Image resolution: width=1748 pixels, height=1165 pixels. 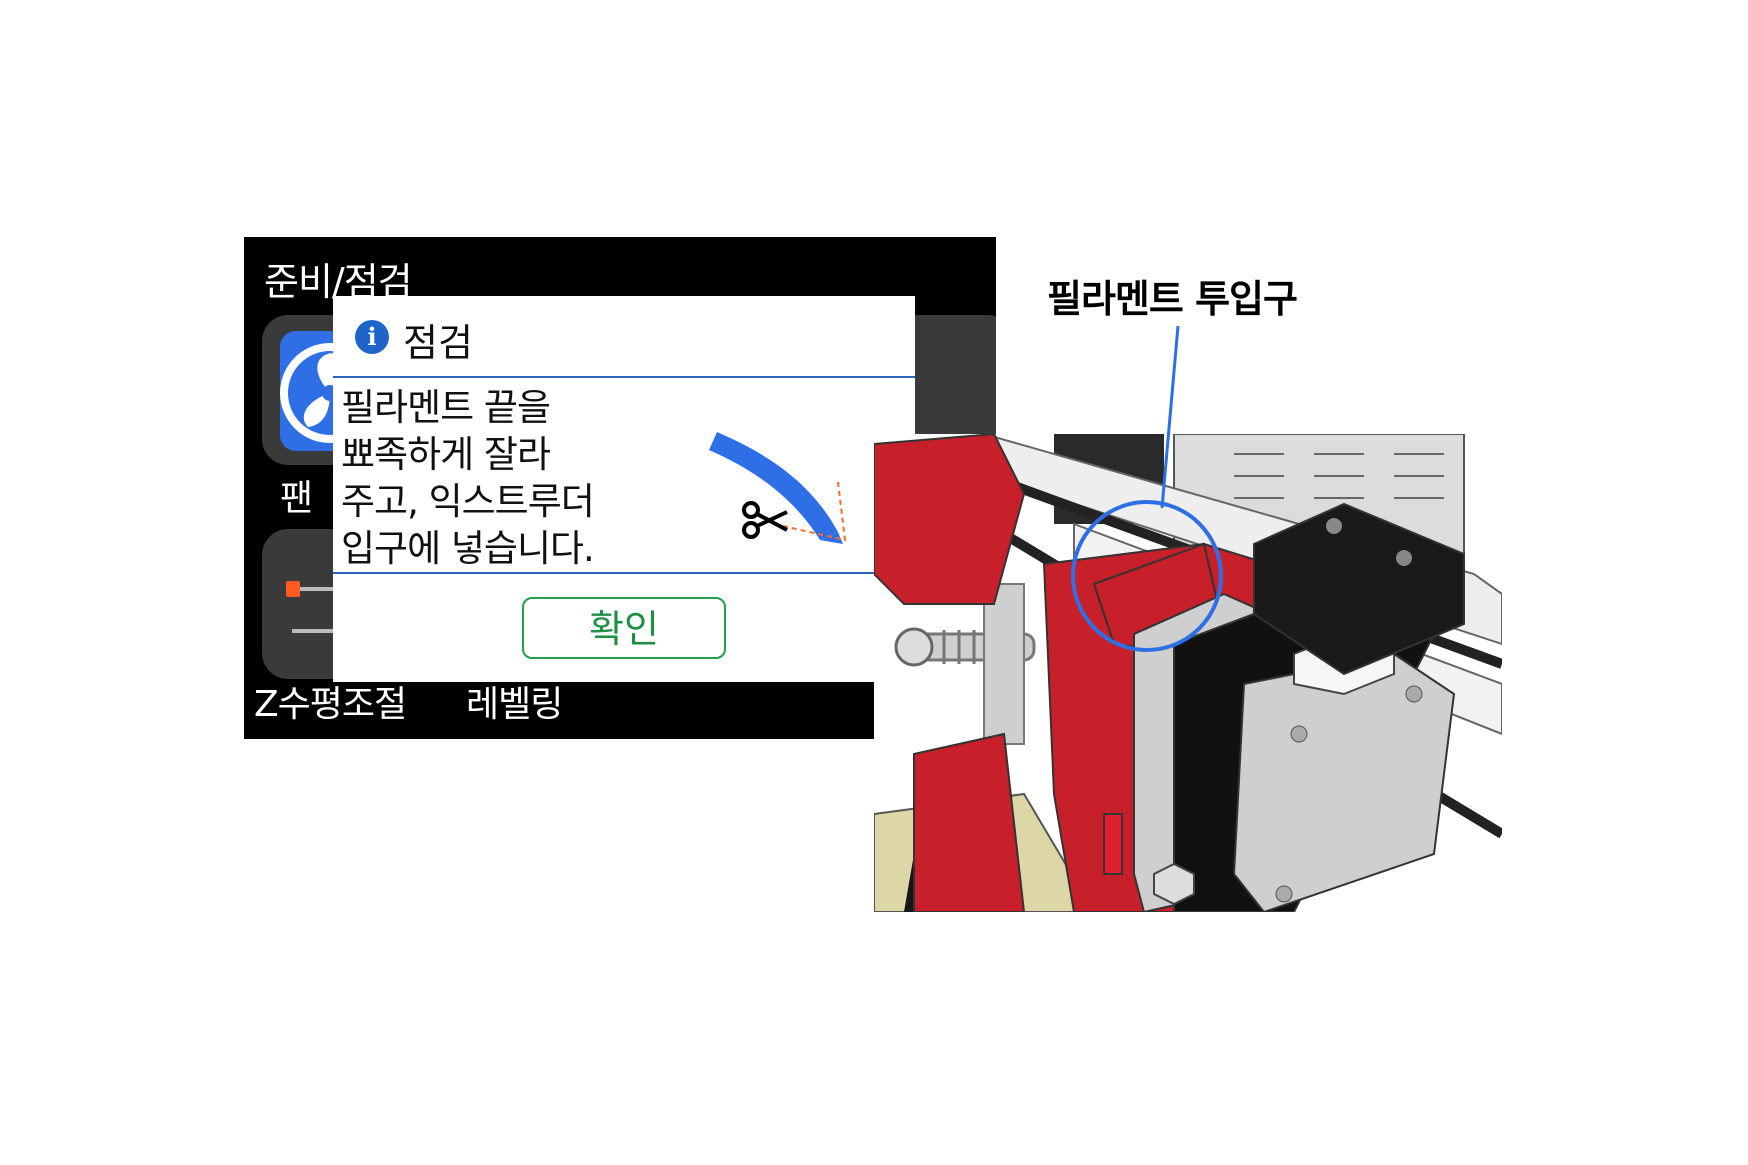 I want to click on filament-inlet-label: 필라멘트 투입구, so click(x=1172, y=299).